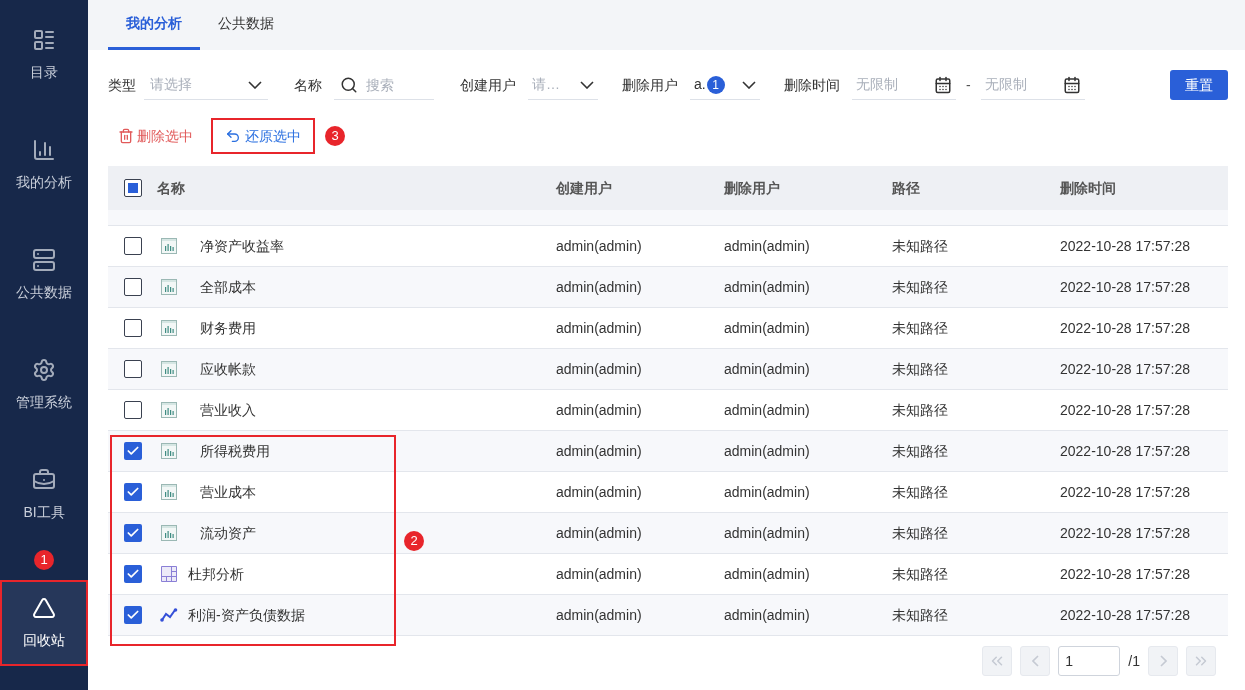 The width and height of the screenshot is (1245, 690). What do you see at coordinates (154, 25) in the screenshot?
I see `tab: 我的分析` at bounding box center [154, 25].